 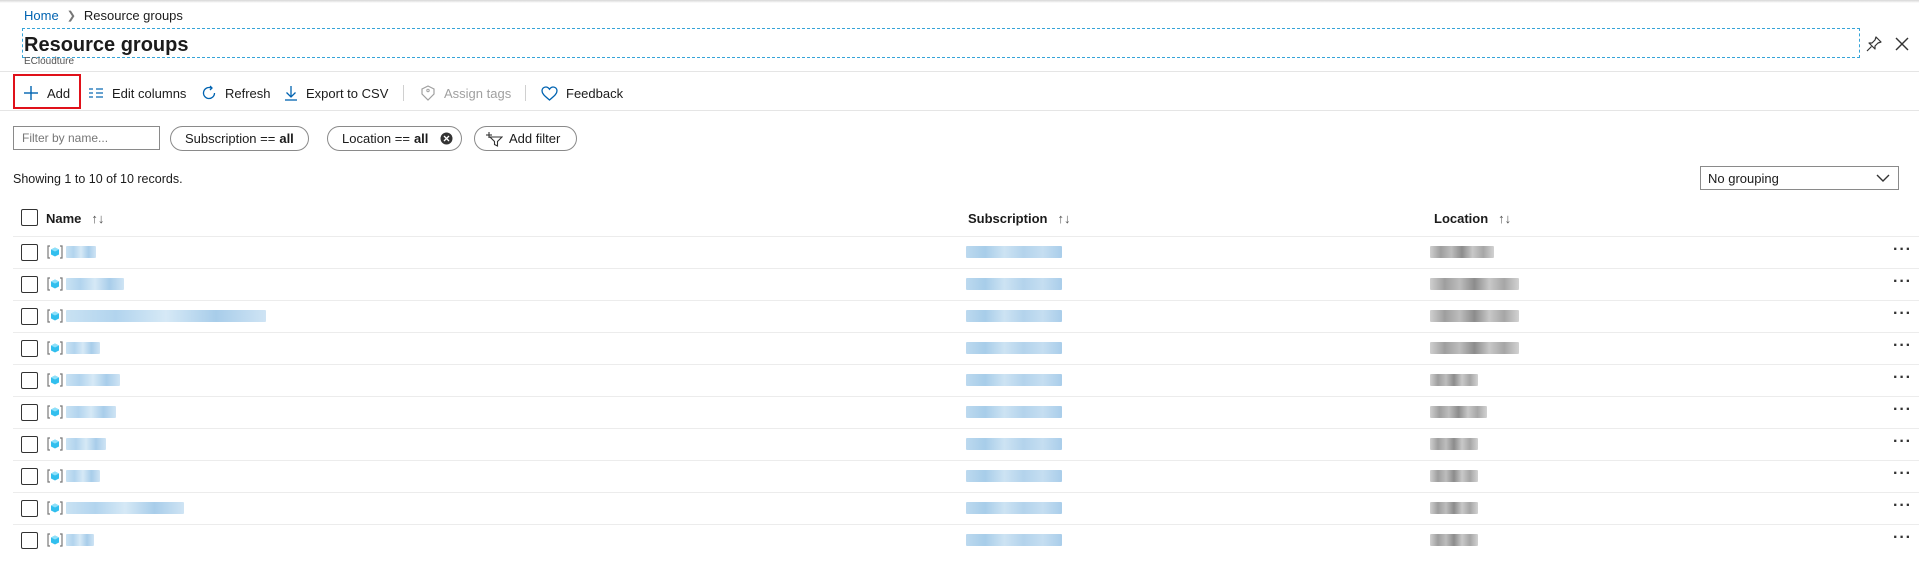 I want to click on breadcrumb: Home ❯ Resource groups, so click(x=103, y=15).